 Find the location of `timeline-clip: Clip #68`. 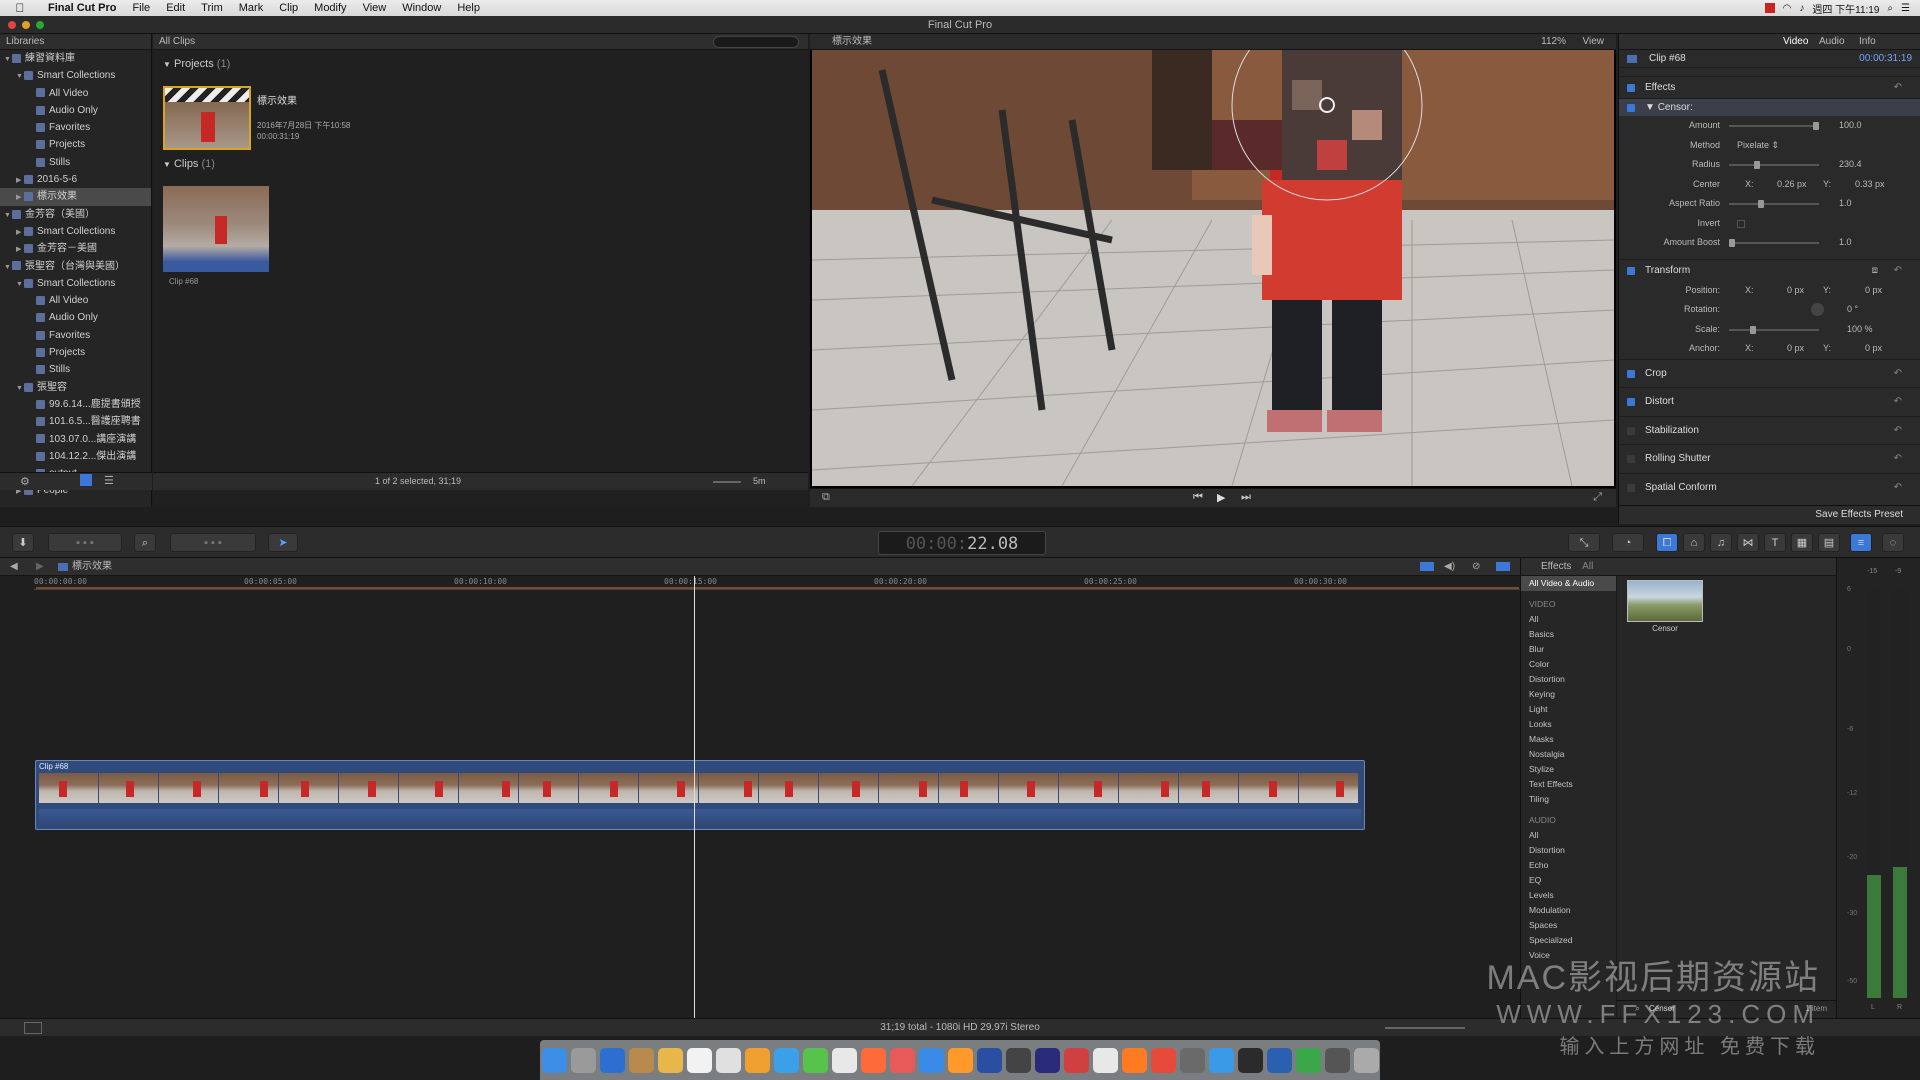

timeline-clip: Clip #68 is located at coordinates (700, 795).